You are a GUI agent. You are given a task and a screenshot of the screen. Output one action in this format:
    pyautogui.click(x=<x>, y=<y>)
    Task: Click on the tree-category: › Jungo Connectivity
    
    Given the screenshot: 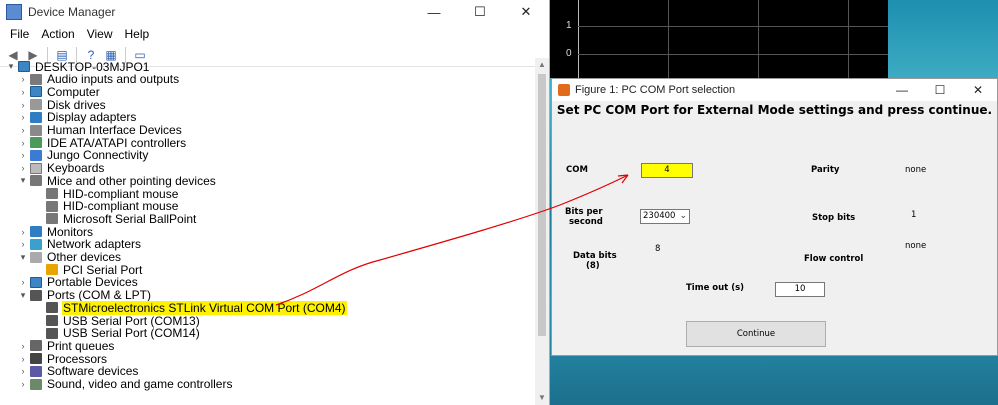 What is the action you would take?
    pyautogui.click(x=83, y=155)
    